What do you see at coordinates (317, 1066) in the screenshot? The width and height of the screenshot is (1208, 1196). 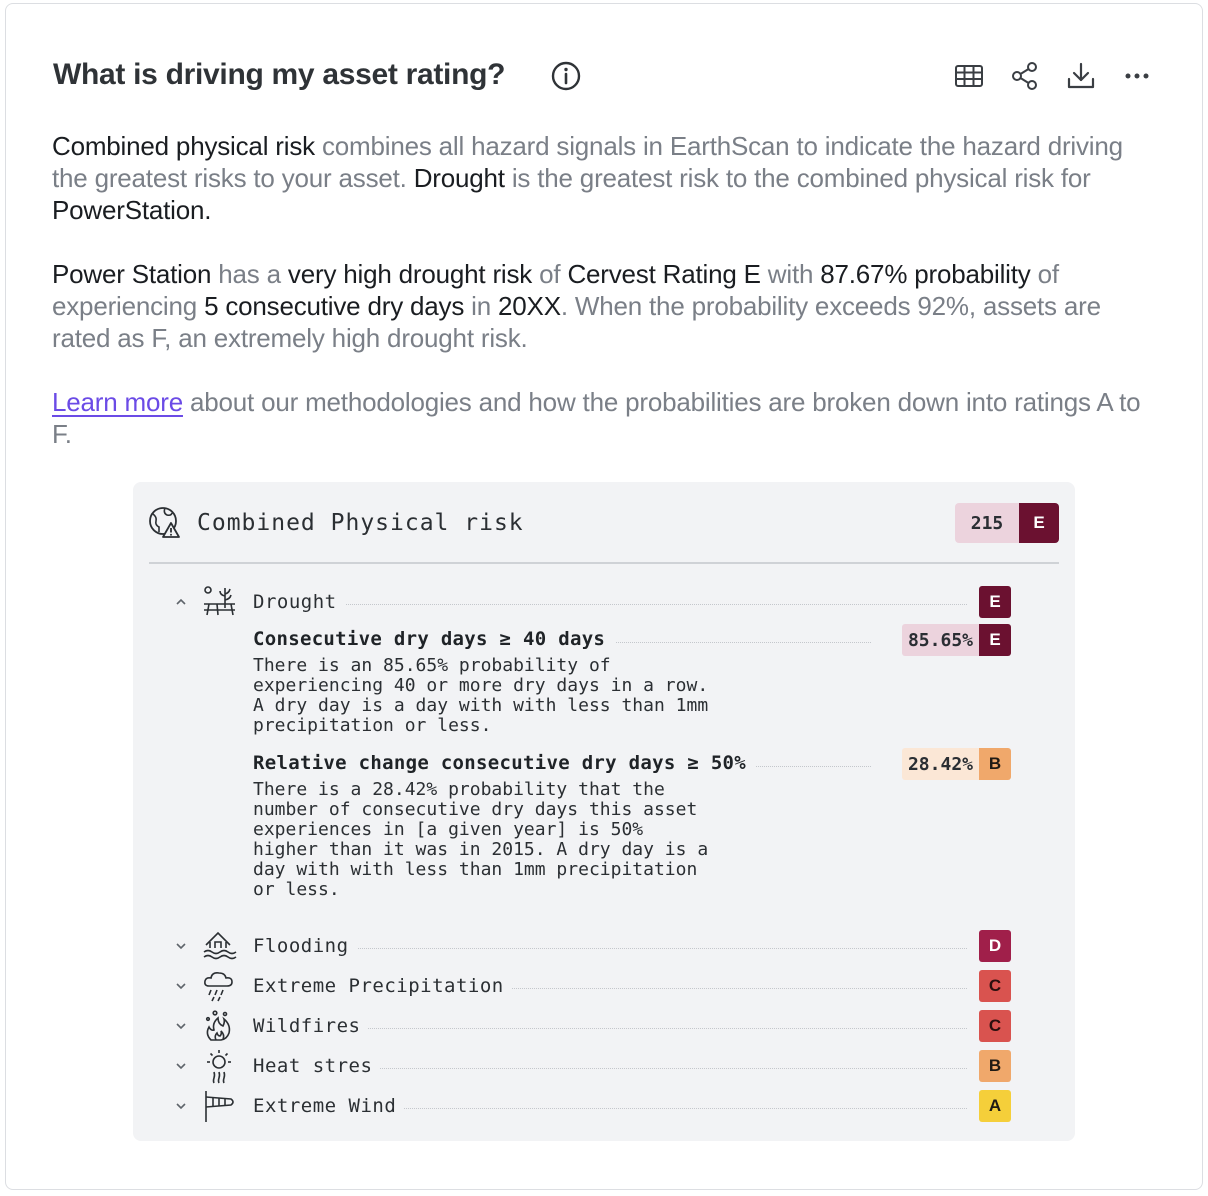 I see `hazard-label: Heat stres` at bounding box center [317, 1066].